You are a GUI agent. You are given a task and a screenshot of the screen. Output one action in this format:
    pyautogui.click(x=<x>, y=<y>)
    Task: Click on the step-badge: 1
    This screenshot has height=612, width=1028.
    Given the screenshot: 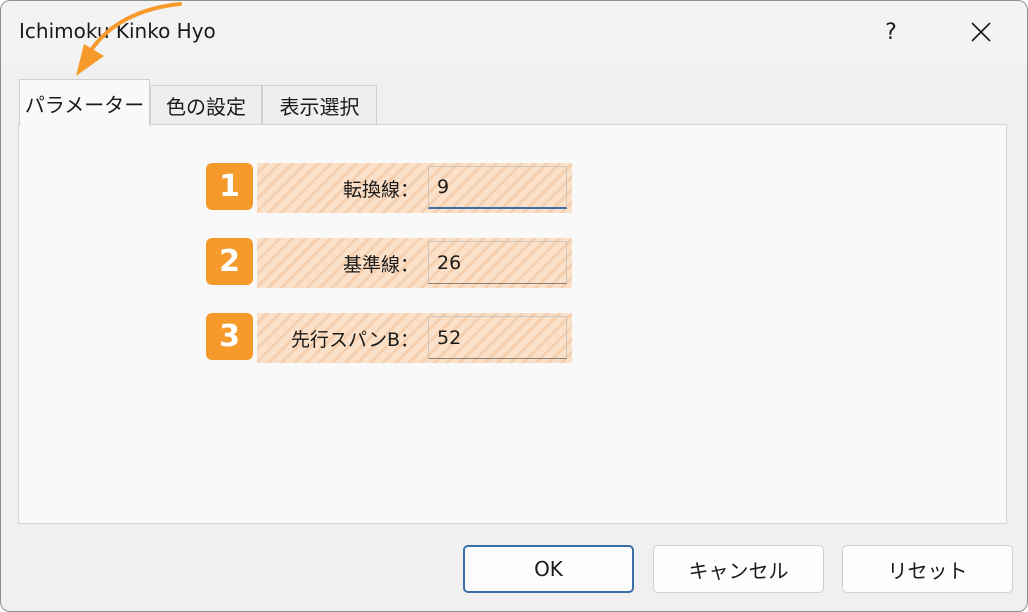 What is the action you would take?
    pyautogui.click(x=229, y=186)
    